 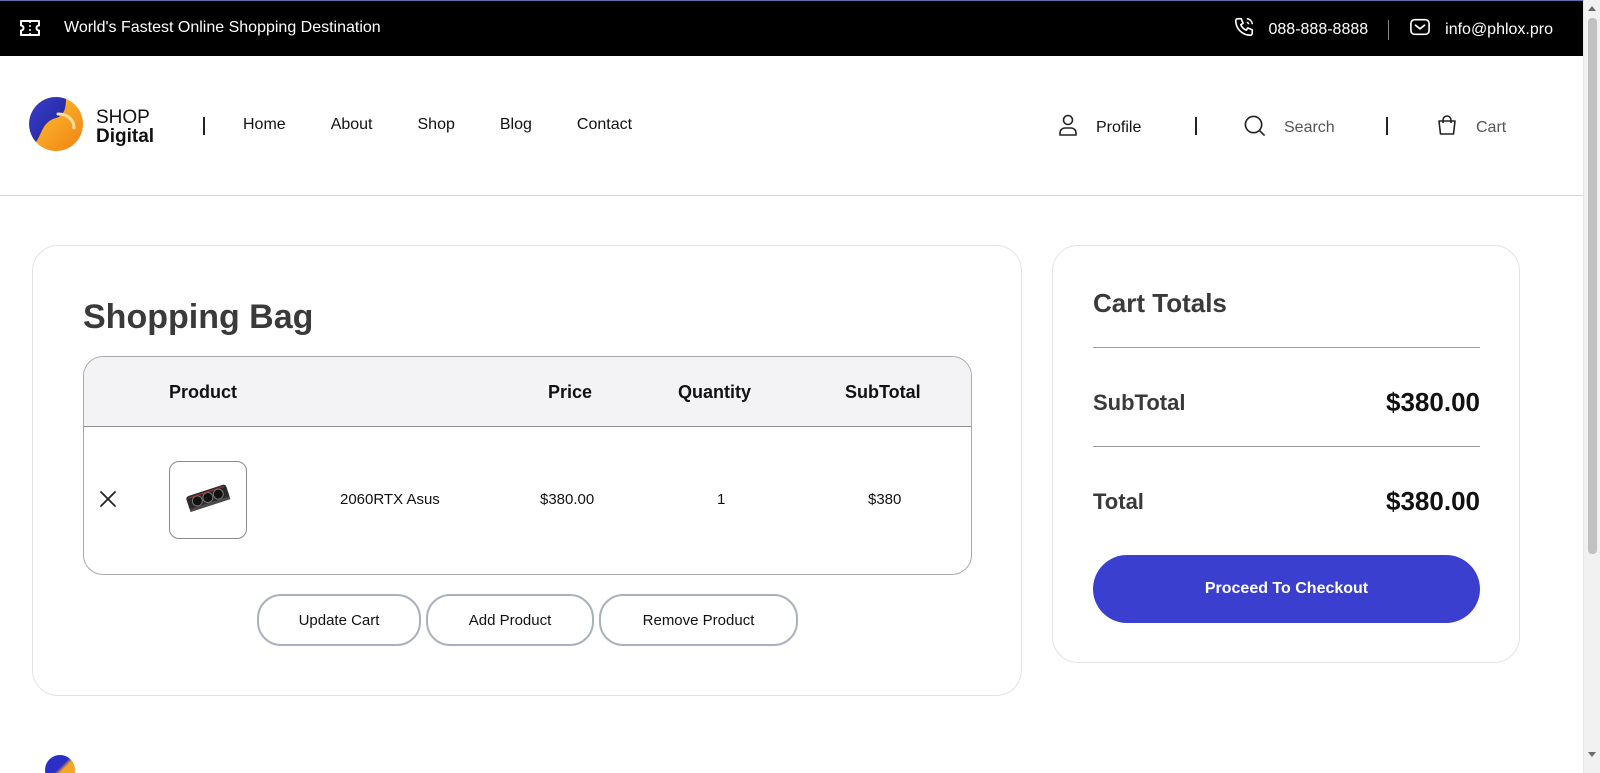 I want to click on column-quantity: Quantity, so click(x=715, y=392).